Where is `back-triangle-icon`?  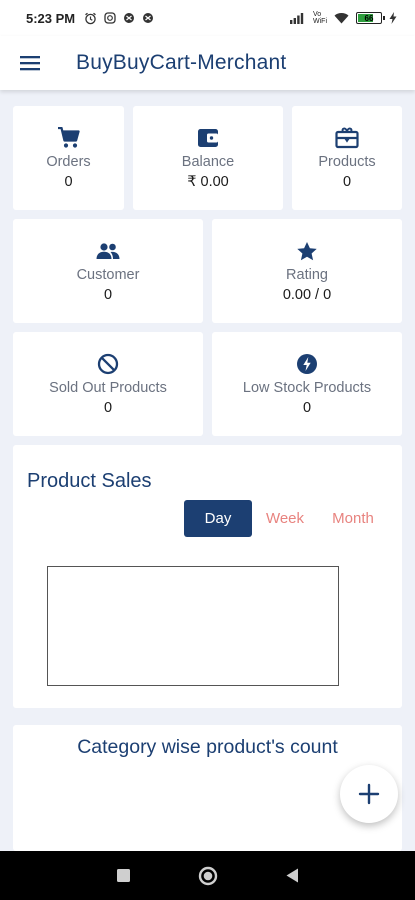 back-triangle-icon is located at coordinates (292, 875).